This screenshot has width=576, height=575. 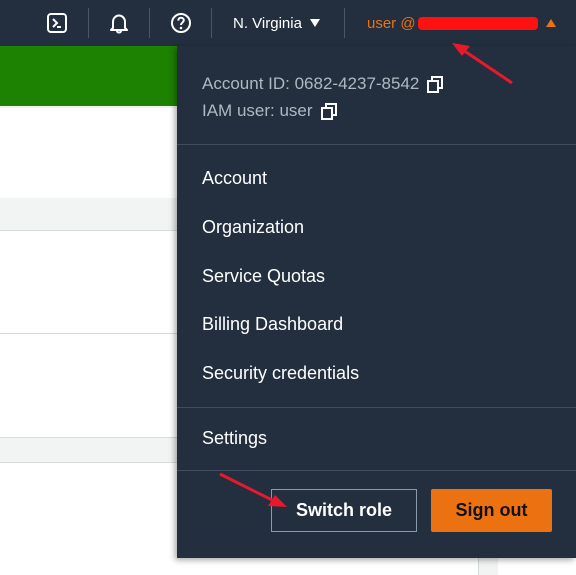 What do you see at coordinates (550, 23) in the screenshot?
I see `caret-up-icon` at bounding box center [550, 23].